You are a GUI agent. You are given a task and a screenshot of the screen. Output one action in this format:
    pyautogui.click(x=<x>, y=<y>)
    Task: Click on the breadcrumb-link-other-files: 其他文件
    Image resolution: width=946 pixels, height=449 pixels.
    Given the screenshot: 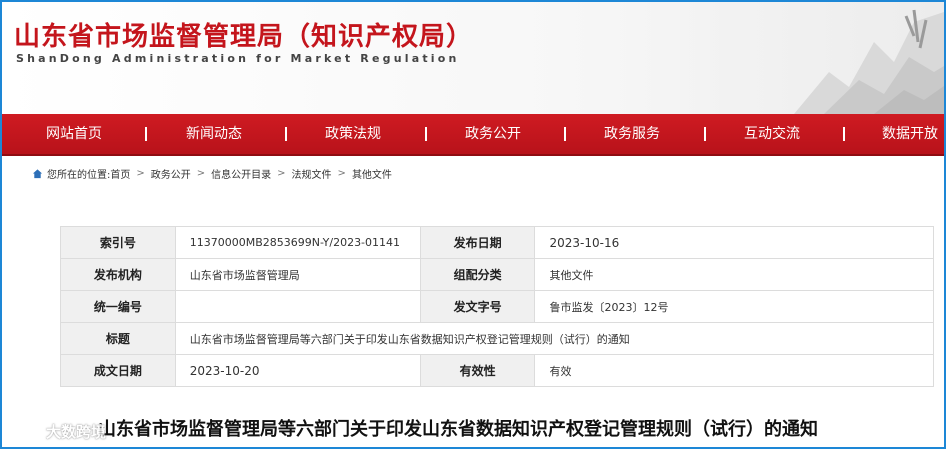 What is the action you would take?
    pyautogui.click(x=372, y=173)
    